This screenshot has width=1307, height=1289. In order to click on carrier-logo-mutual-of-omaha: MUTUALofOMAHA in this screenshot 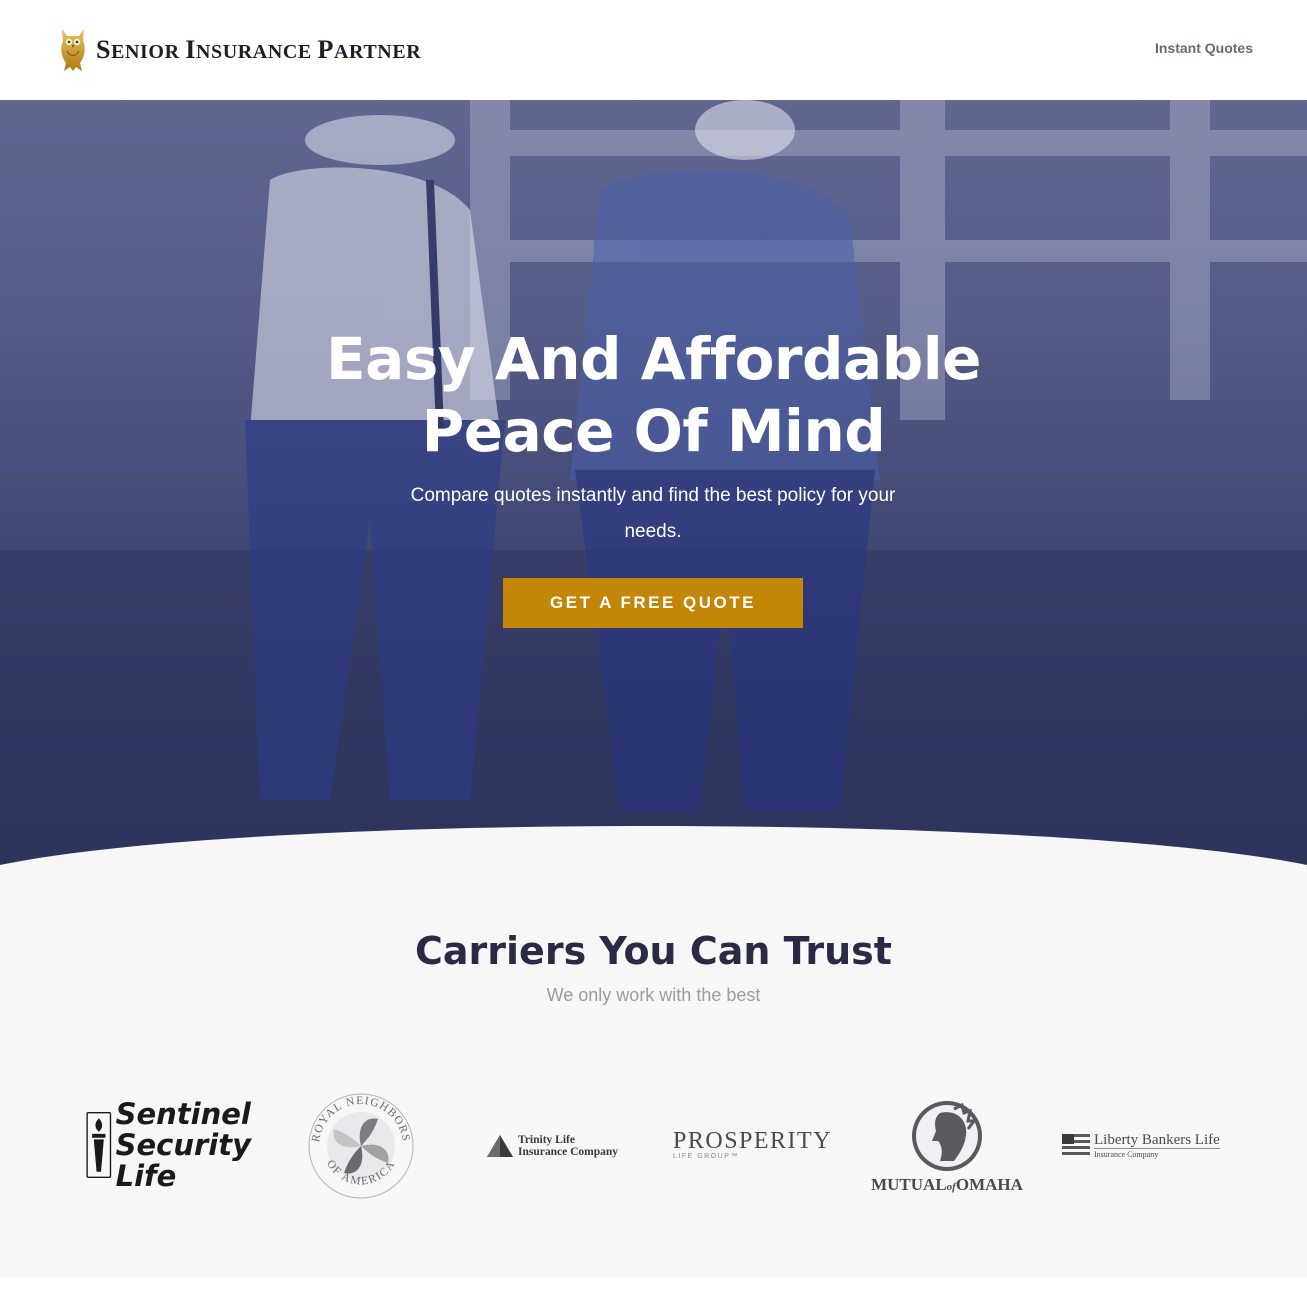, I will do `click(947, 1147)`.